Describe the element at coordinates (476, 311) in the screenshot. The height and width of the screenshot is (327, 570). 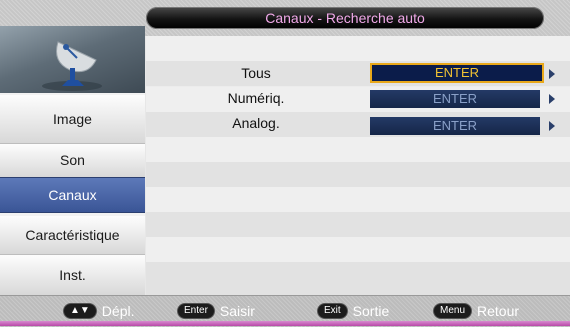
I see `hint-menu: Menu Retour` at that location.